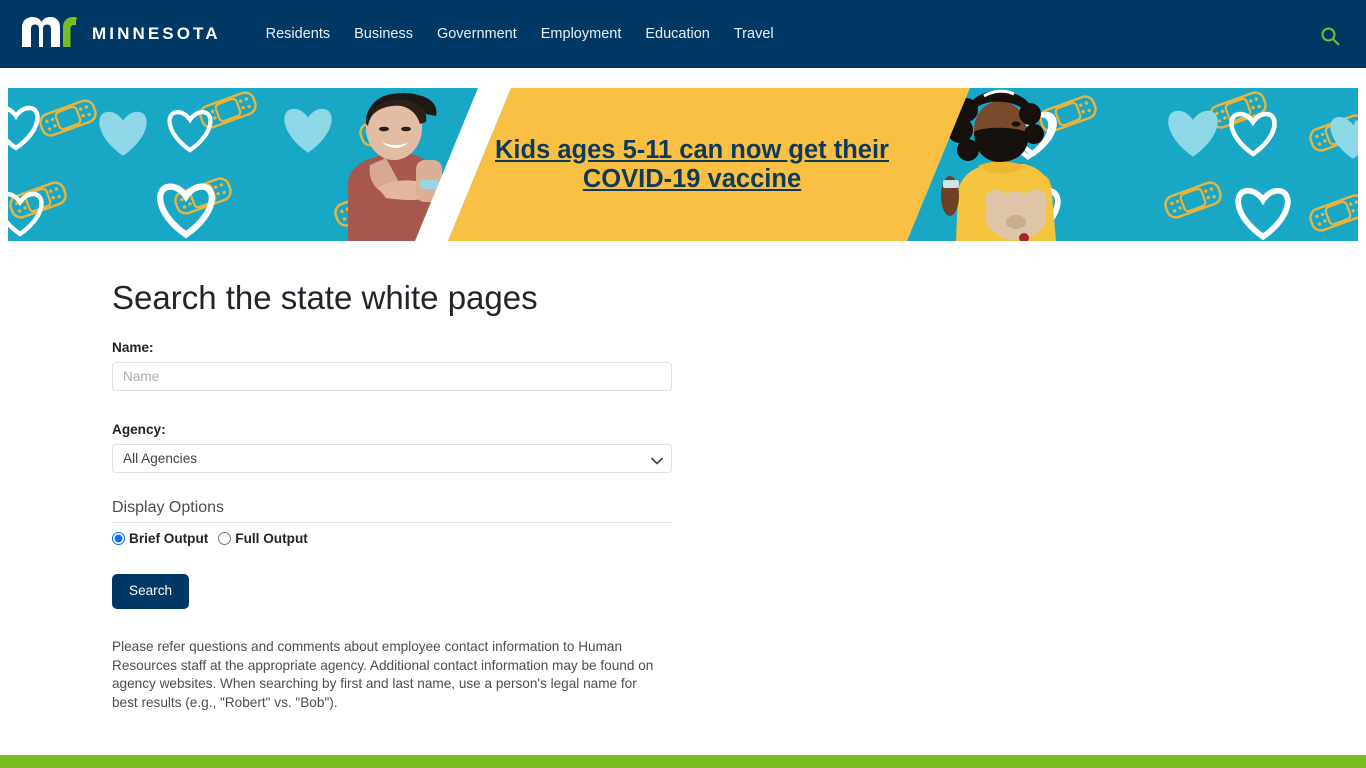 This screenshot has height=768, width=1366. I want to click on form-spacer, so click(739, 406).